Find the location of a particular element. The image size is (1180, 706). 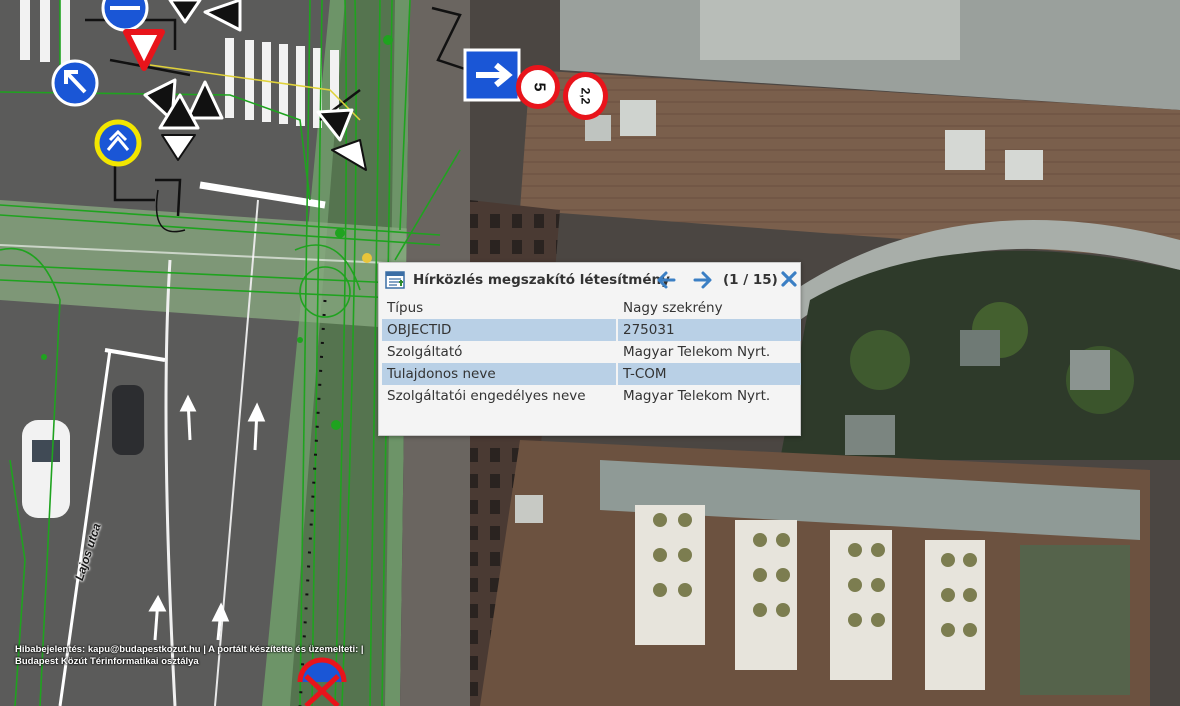

weight-limit-sign-icon: 2,2 is located at coordinates (585, 96).